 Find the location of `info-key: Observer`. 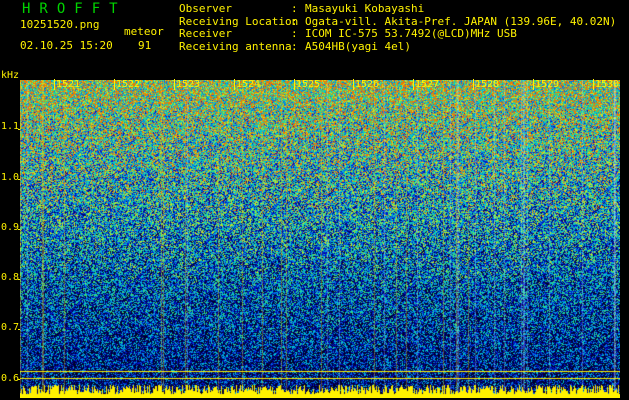

info-key: Observer is located at coordinates (205, 8).